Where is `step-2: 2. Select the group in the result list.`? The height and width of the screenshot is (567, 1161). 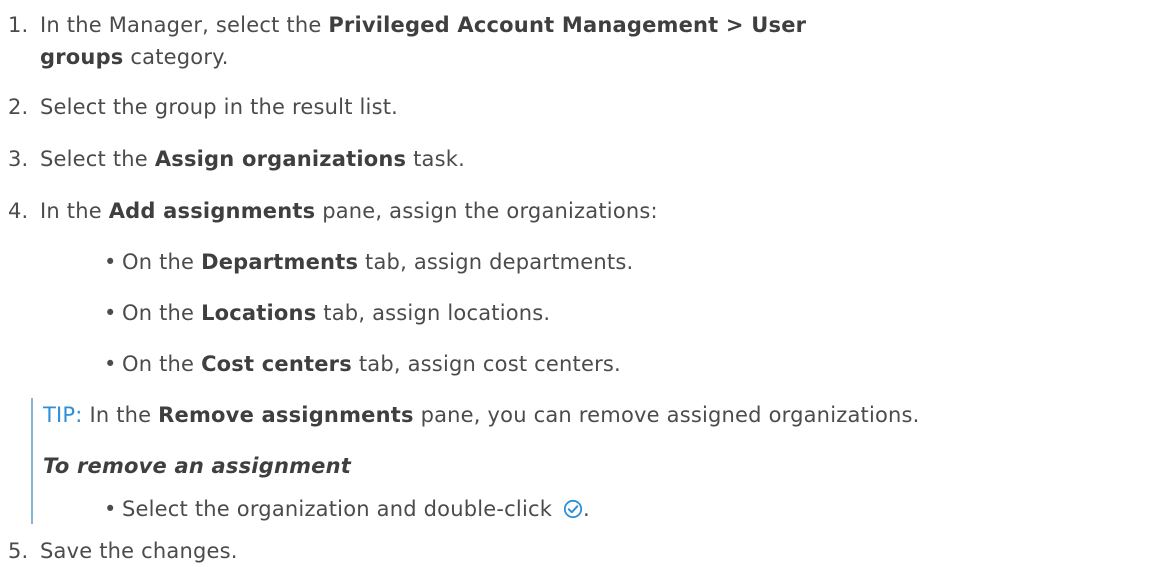 step-2: 2. Select the group in the result list. is located at coordinates (203, 107).